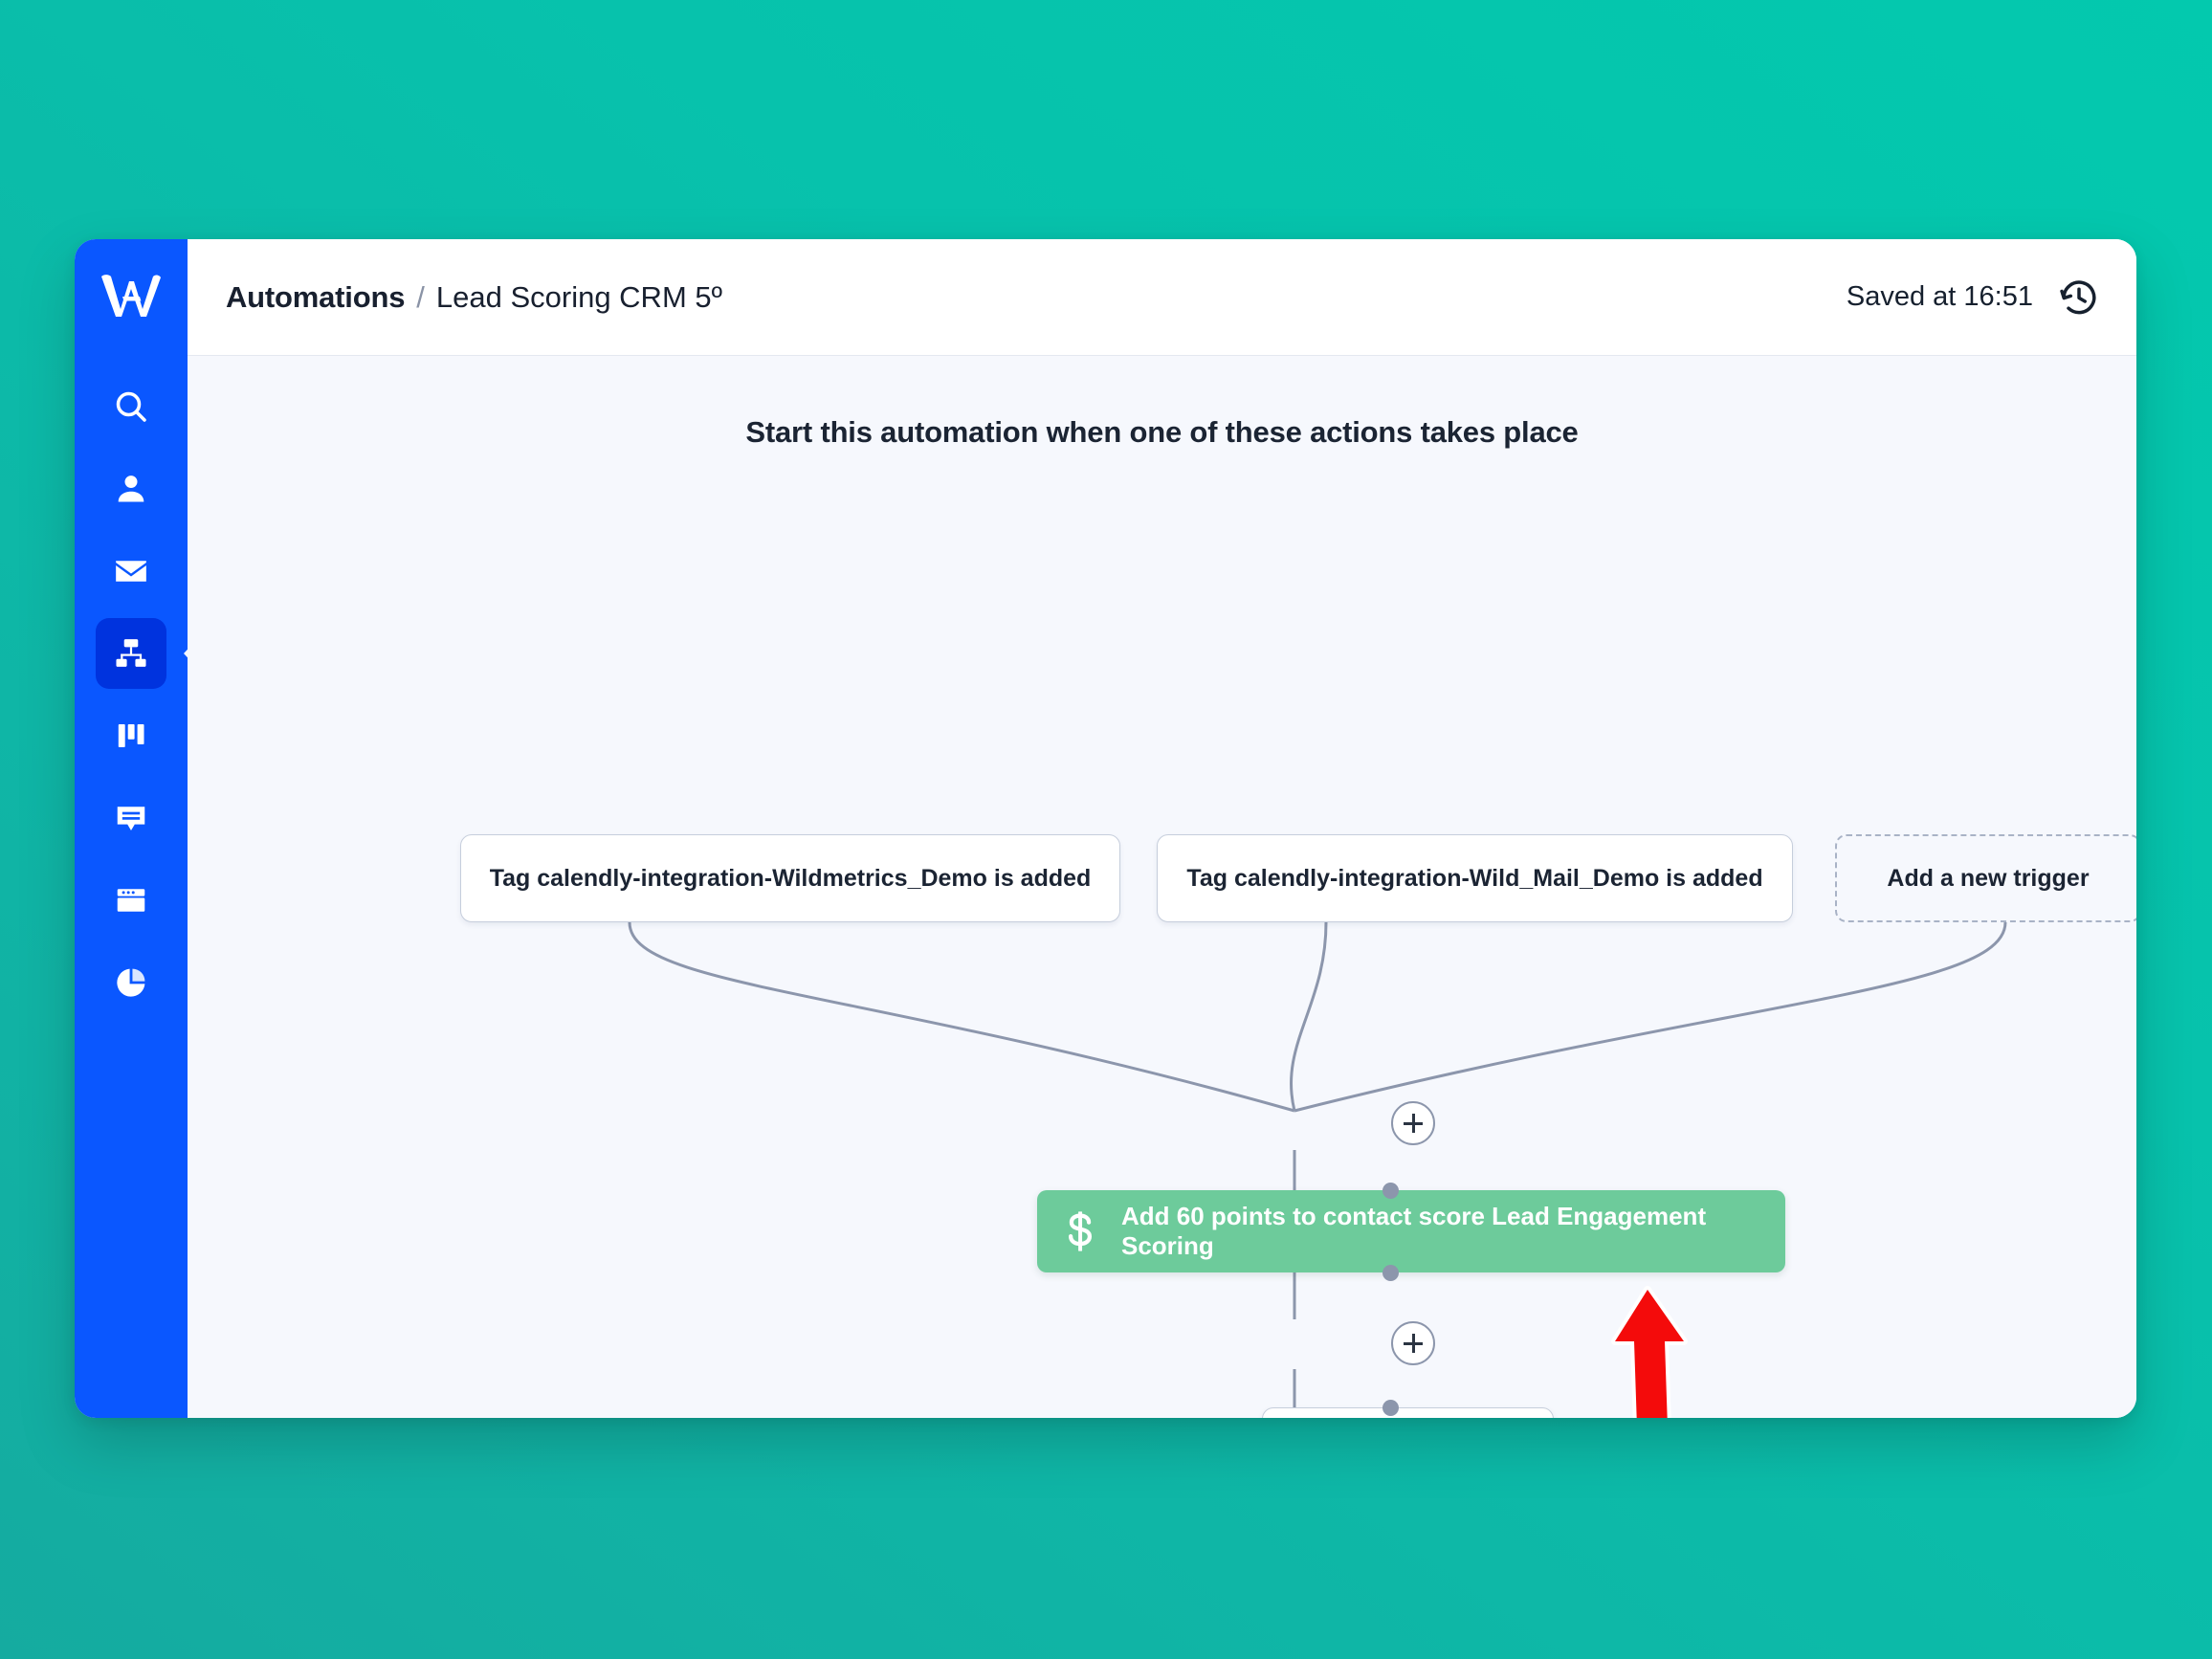  I want to click on sitemap-icon, so click(131, 653).